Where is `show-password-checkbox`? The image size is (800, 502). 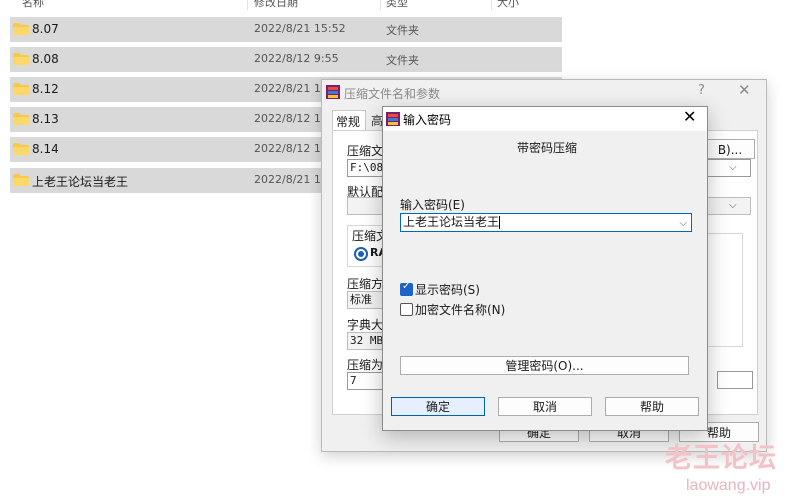 show-password-checkbox is located at coordinates (406, 288).